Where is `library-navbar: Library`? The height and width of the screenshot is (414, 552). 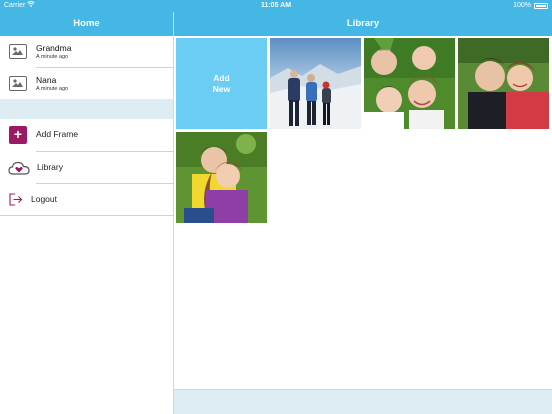
library-navbar: Library is located at coordinates (363, 24).